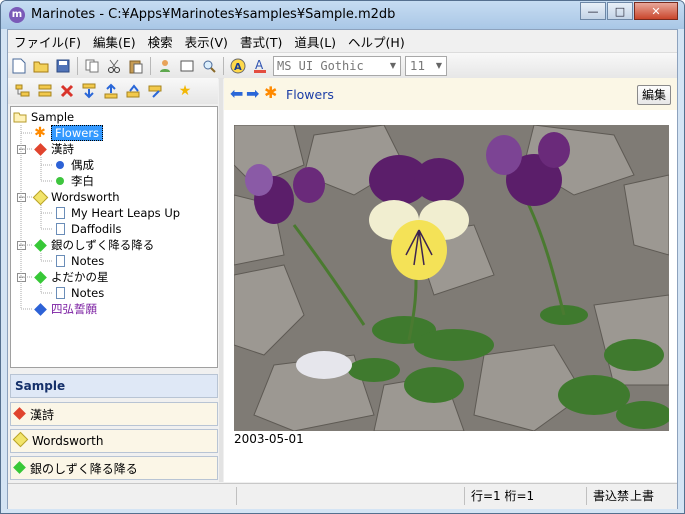 This screenshot has width=685, height=514. I want to click on font-color-icon: A, so click(260, 66).